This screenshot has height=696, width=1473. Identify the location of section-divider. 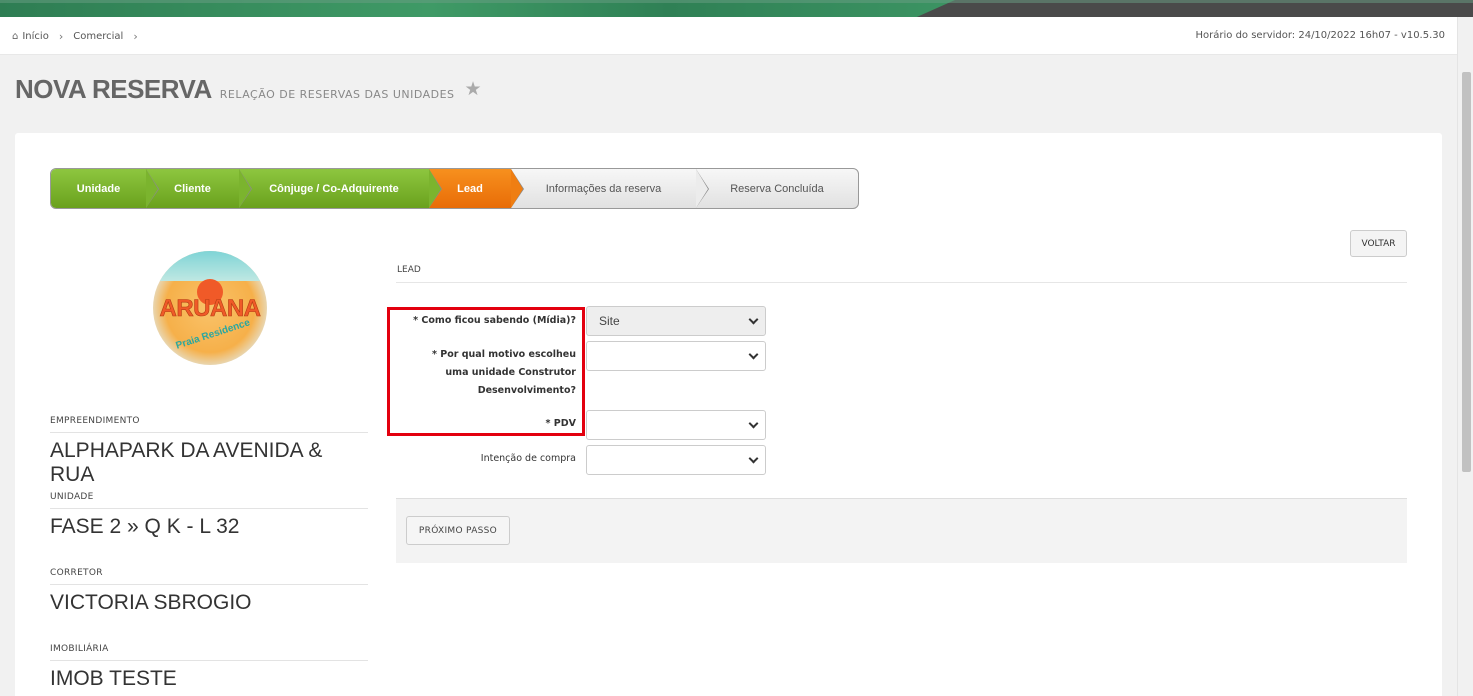
(901, 282).